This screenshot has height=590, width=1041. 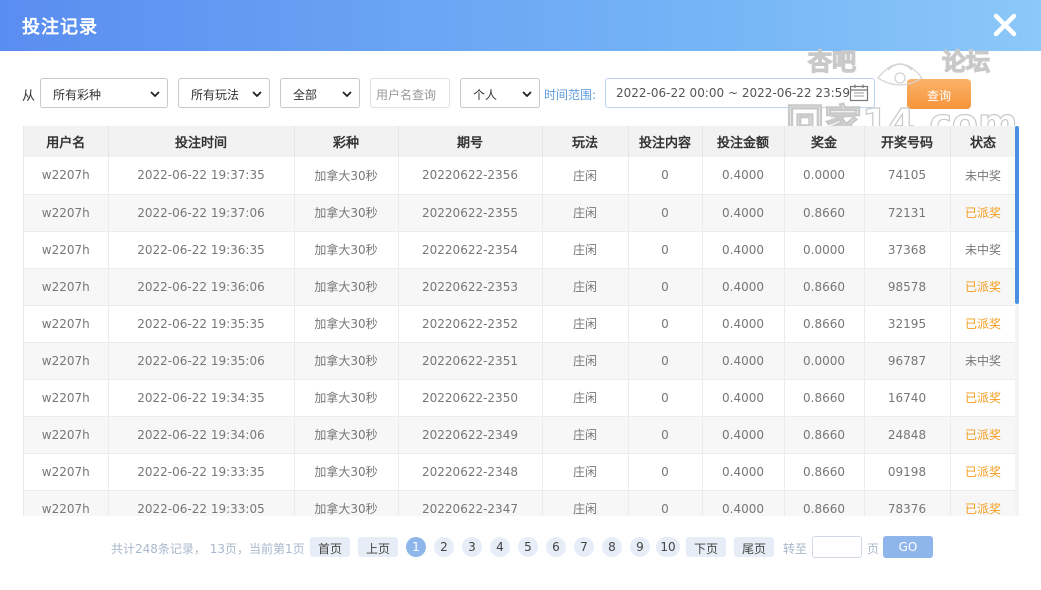 I want to click on first-page-button: 首页, so click(x=330, y=547).